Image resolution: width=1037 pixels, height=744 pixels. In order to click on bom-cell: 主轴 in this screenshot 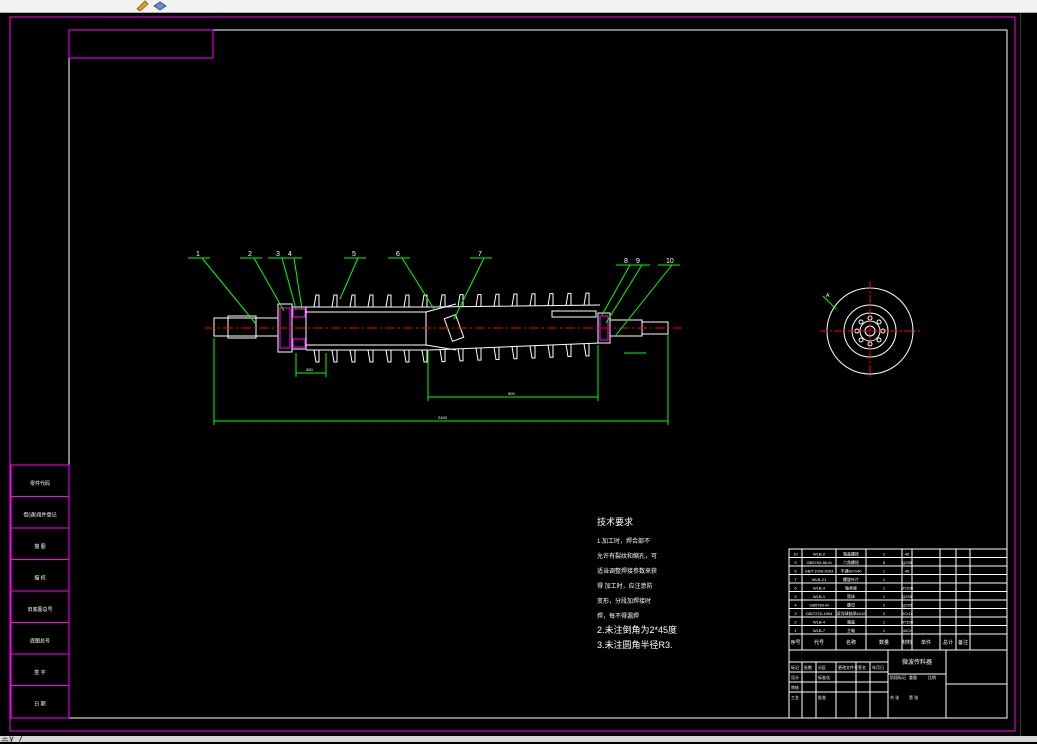, I will do `click(851, 630)`.